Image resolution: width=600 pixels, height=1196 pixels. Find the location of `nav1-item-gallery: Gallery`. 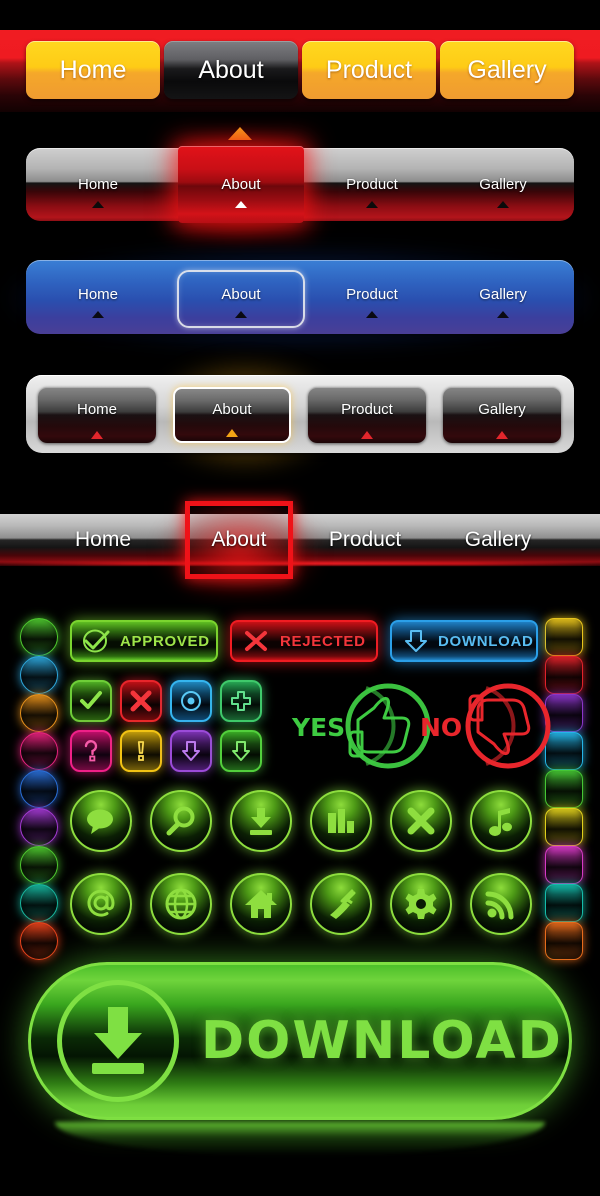

nav1-item-gallery: Gallery is located at coordinates (507, 70).